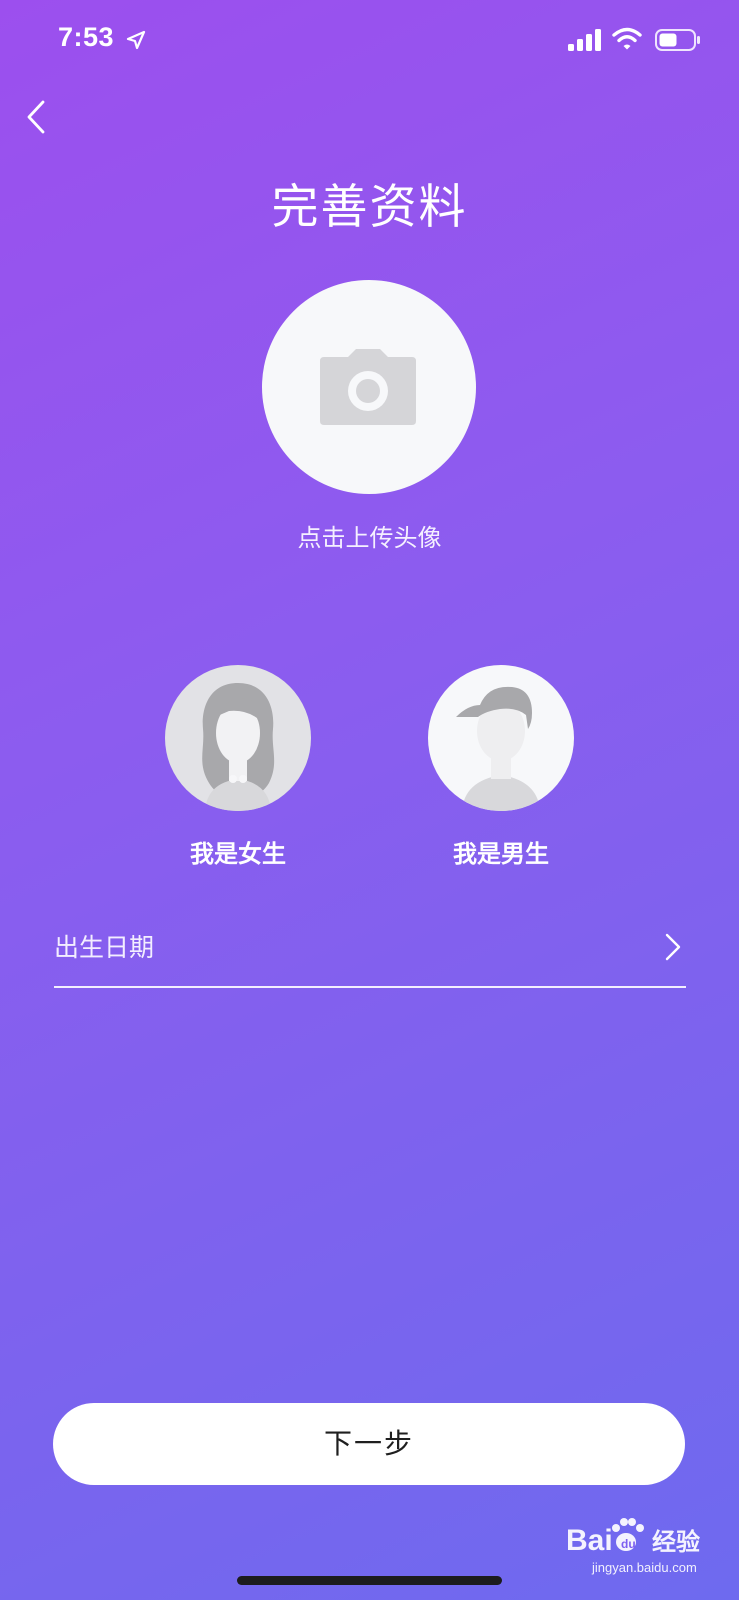 The width and height of the screenshot is (739, 1600). What do you see at coordinates (644, 1567) in the screenshot?
I see `watermark-url: jingyan.baidu.com` at bounding box center [644, 1567].